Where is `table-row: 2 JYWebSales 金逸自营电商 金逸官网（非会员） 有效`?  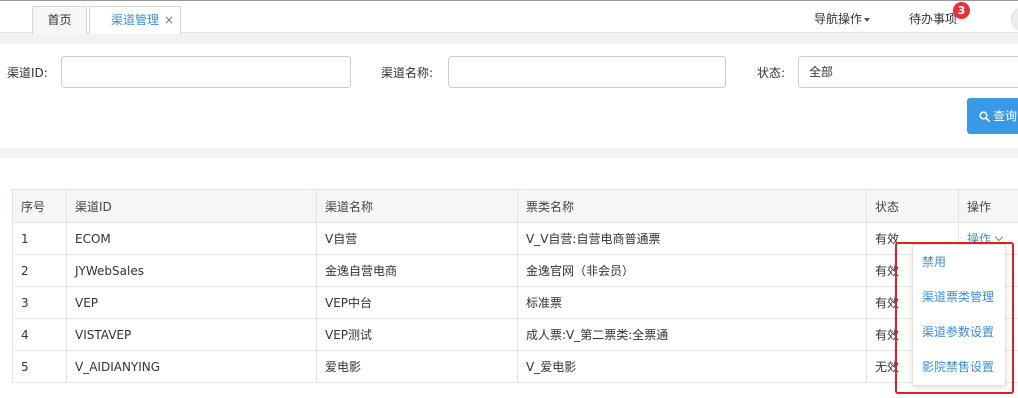 table-row: 2 JYWebSales 金逸自营电商 金逸官网（非会员） 有效 is located at coordinates (515, 270).